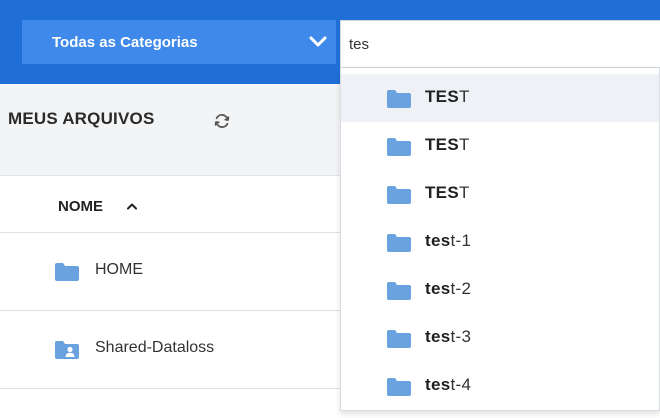 Image resolution: width=660 pixels, height=418 pixels. I want to click on suggestion-rest: t-4, so click(461, 384).